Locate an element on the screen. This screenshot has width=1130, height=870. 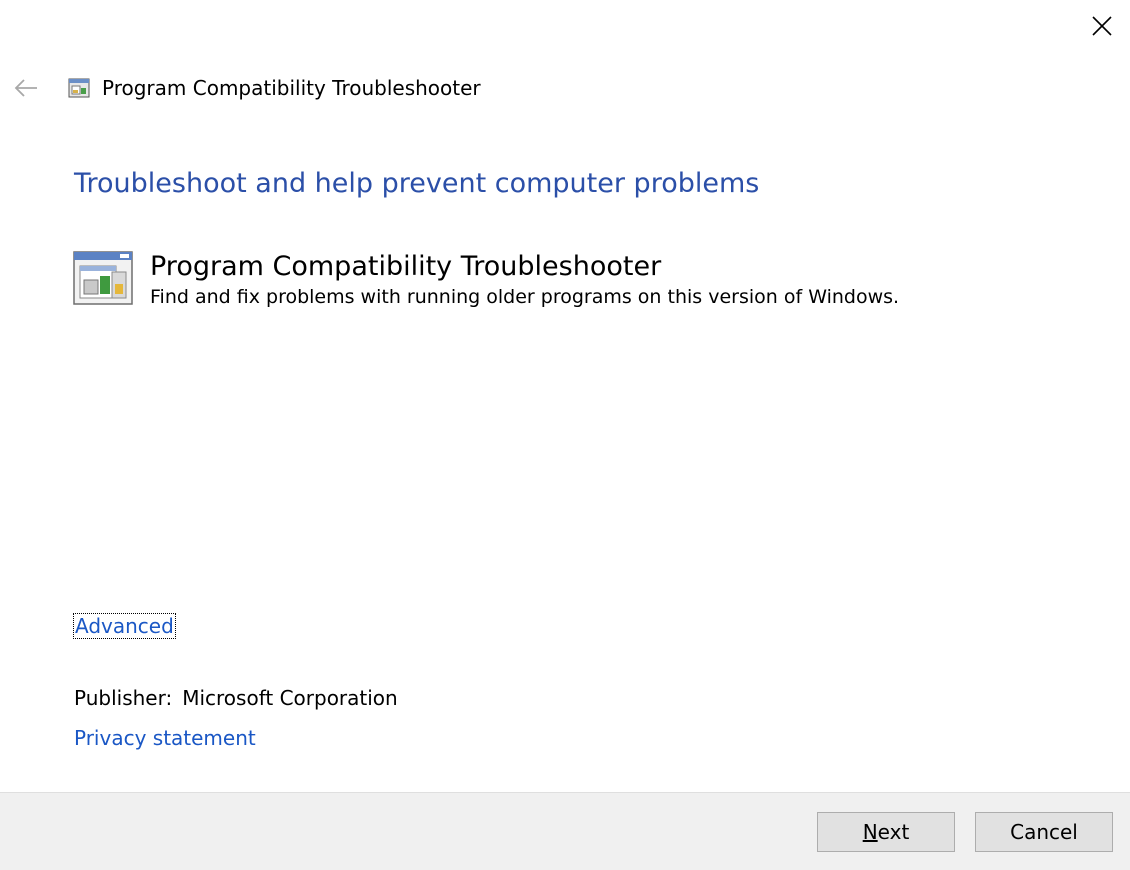
troubleshooter-icon is located at coordinates (103, 278).